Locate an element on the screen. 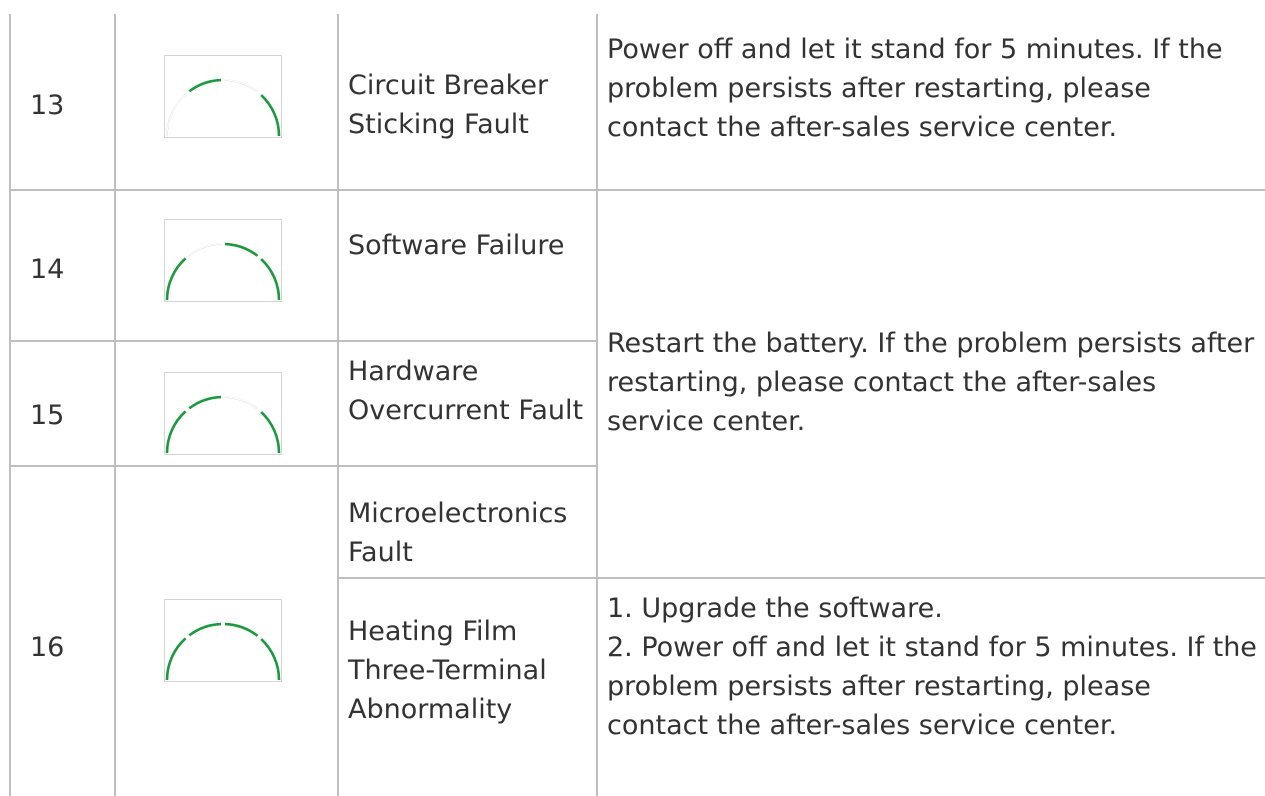 This screenshot has width=1265, height=796. table-divider-indicator is located at coordinates (338, 405).